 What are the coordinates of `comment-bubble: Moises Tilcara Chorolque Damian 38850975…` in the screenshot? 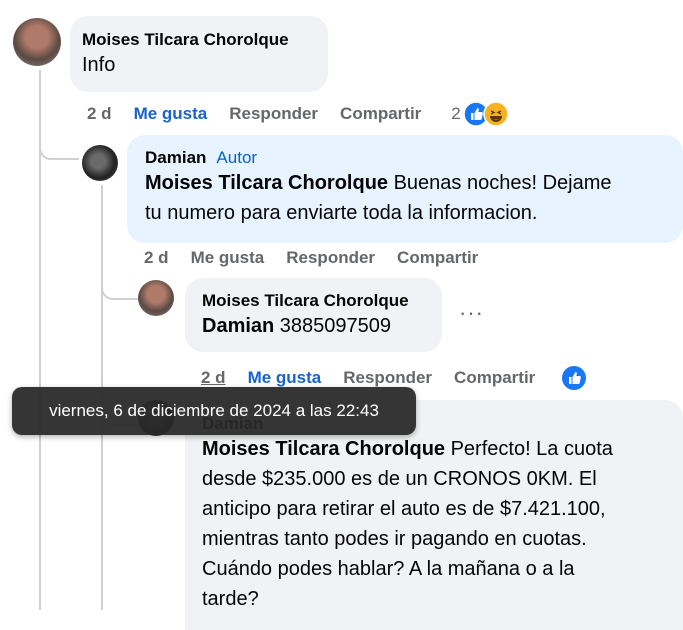 It's located at (313, 315).